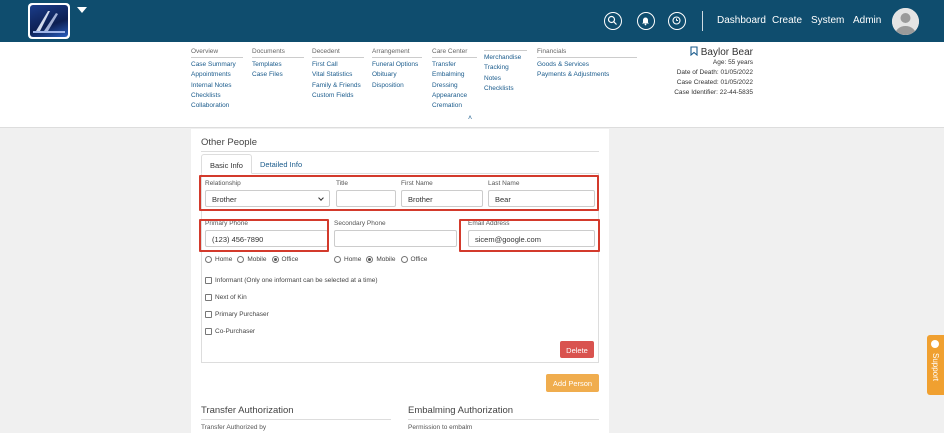 The width and height of the screenshot is (944, 433). What do you see at coordinates (278, 75) in the screenshot?
I see `nav-case-files: Case Files` at bounding box center [278, 75].